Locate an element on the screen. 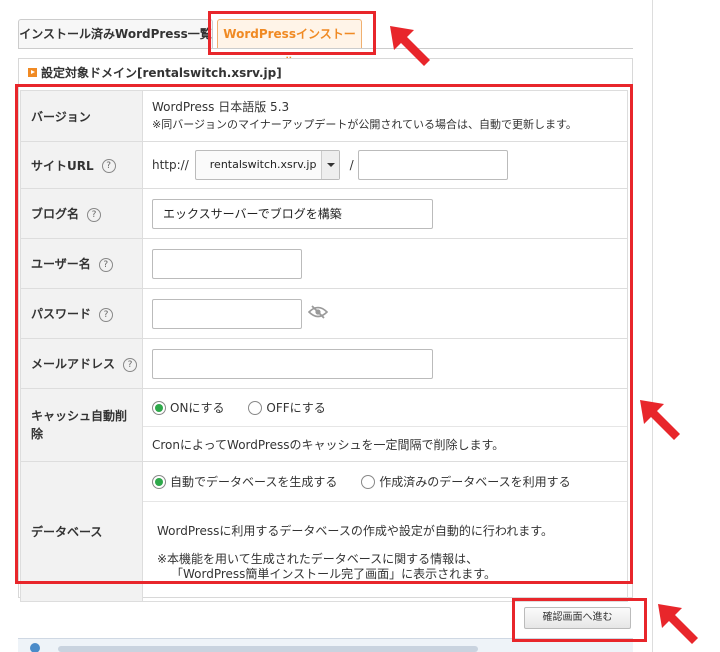 Image resolution: width=720 pixels, height=652 pixels. row-user-name: ユーザー名? is located at coordinates (324, 263).